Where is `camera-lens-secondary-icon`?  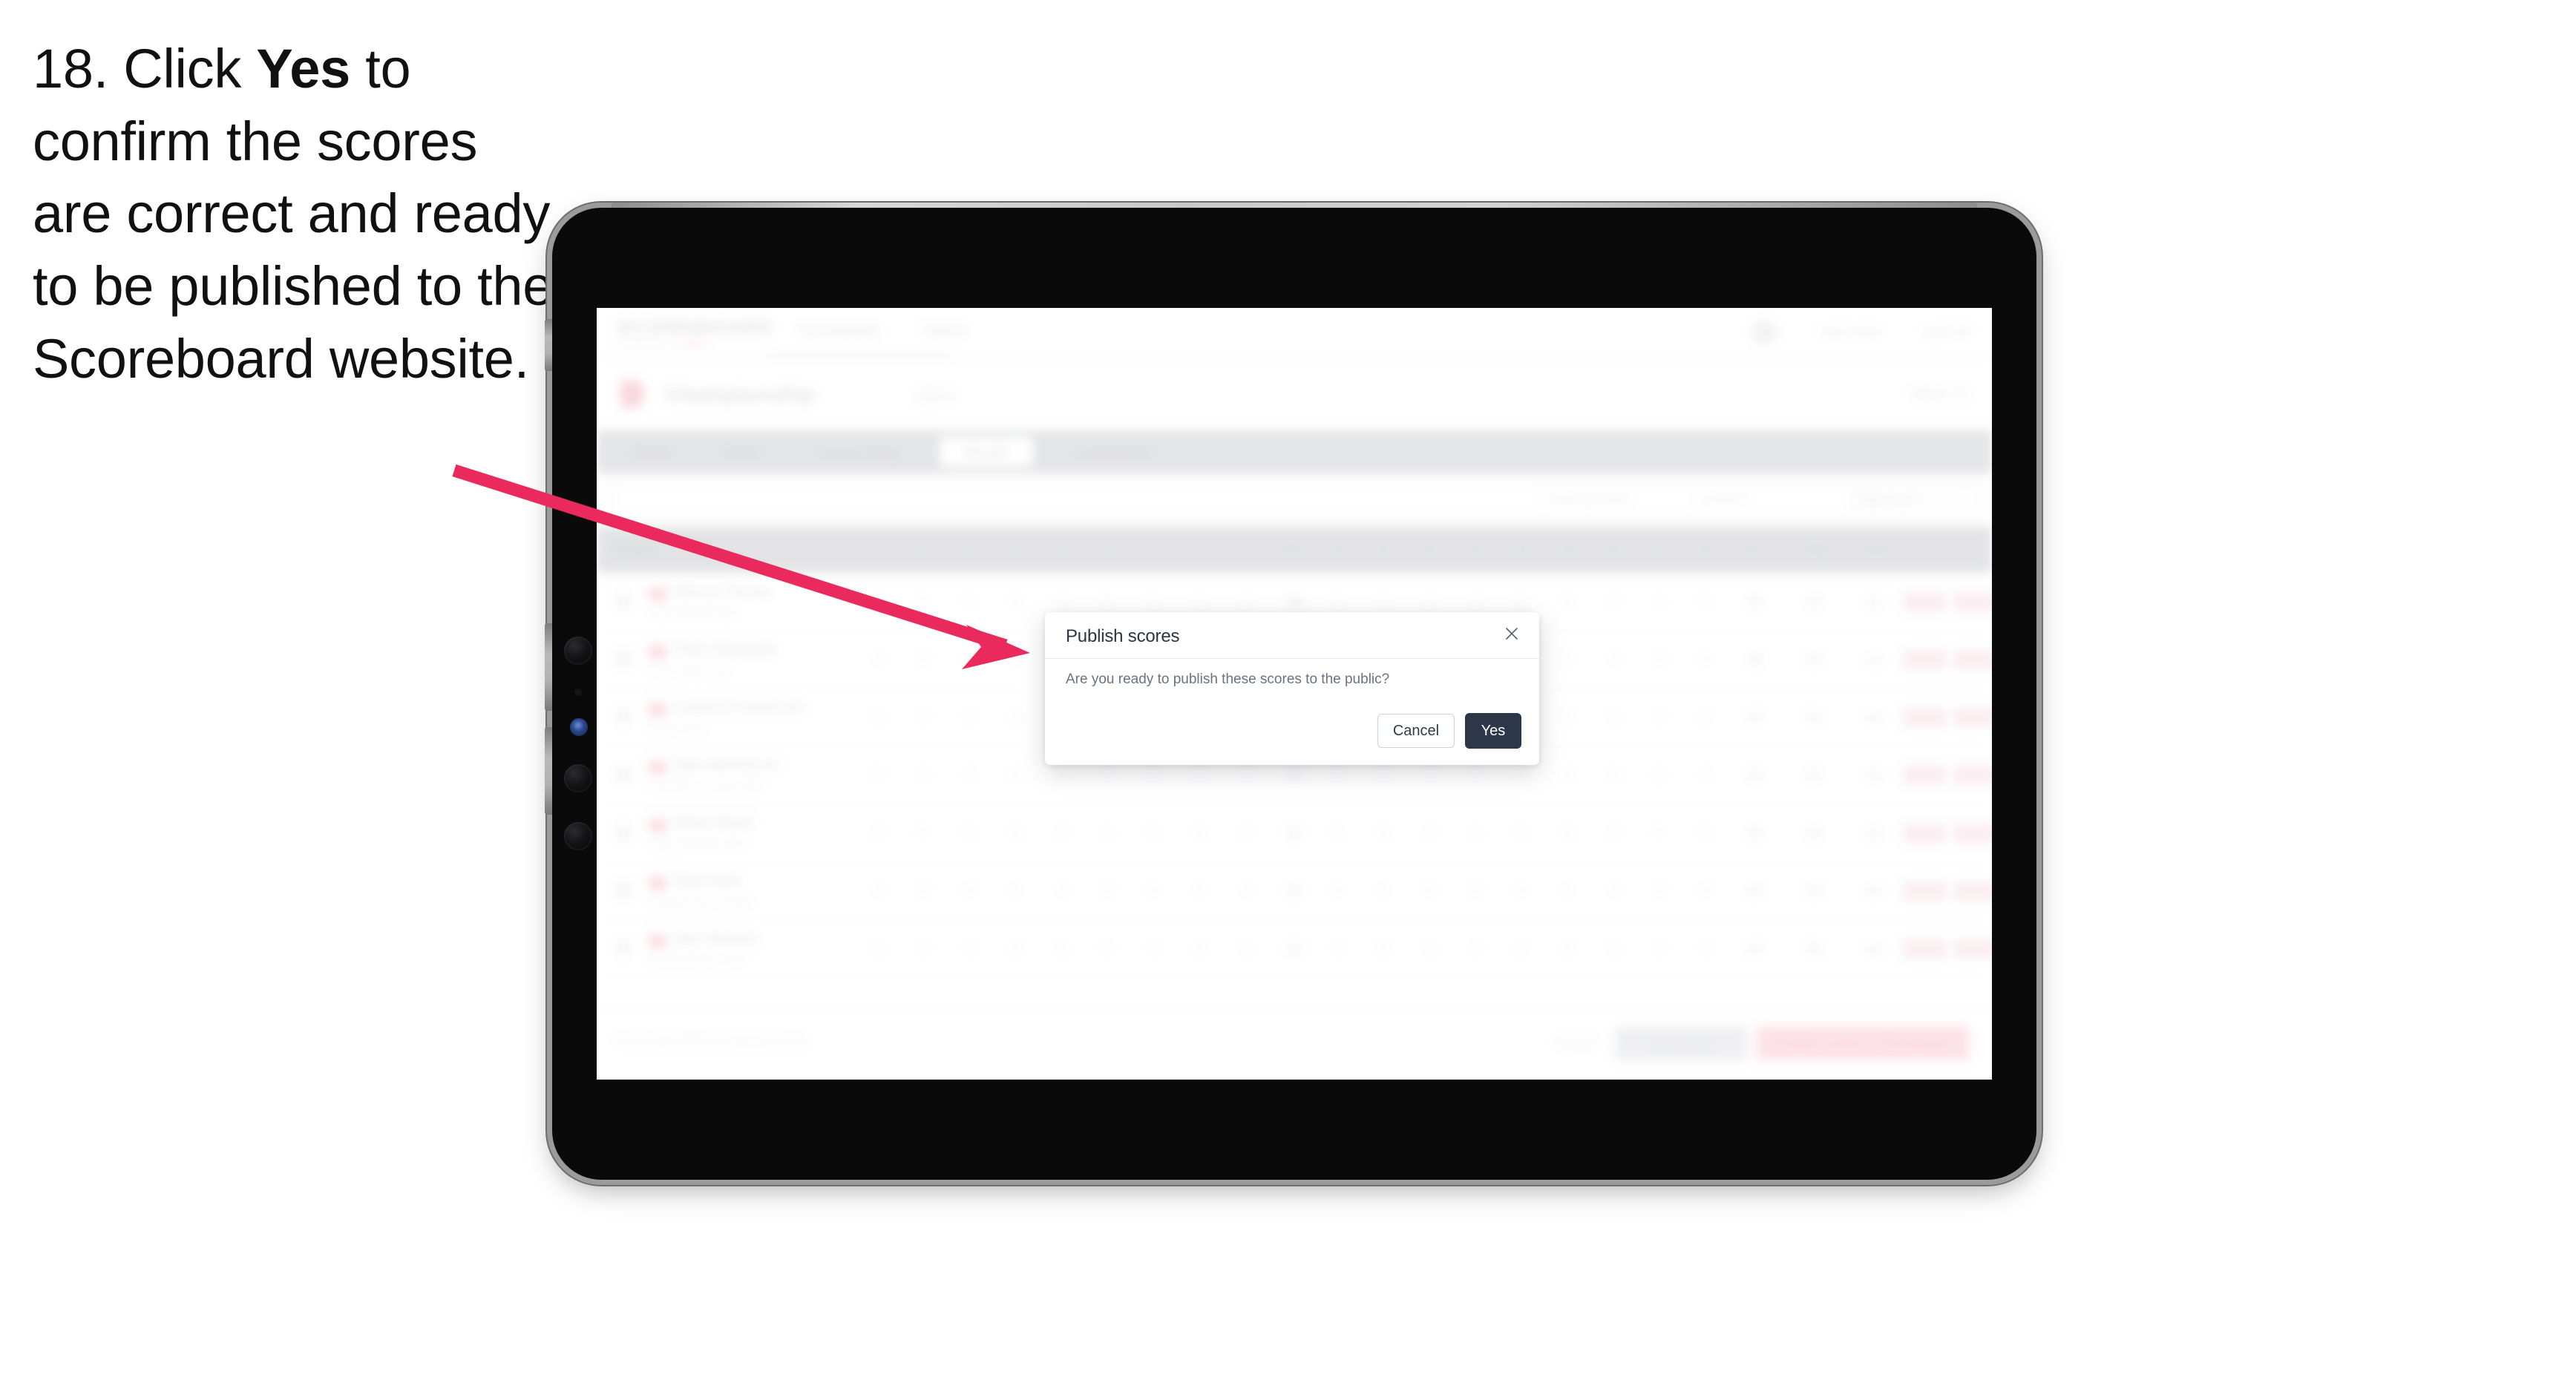 camera-lens-secondary-icon is located at coordinates (578, 778).